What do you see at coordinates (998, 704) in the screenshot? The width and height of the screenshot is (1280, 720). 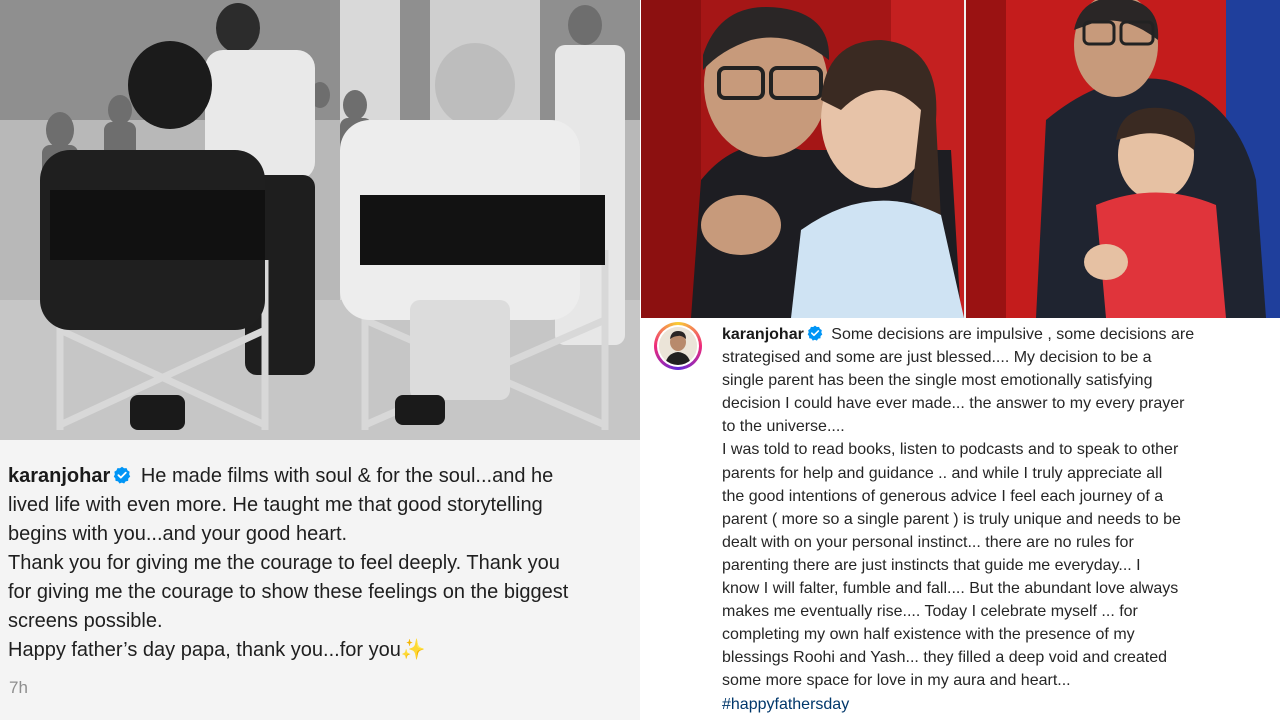 I see `hashtag-link: #happyfathersday` at bounding box center [998, 704].